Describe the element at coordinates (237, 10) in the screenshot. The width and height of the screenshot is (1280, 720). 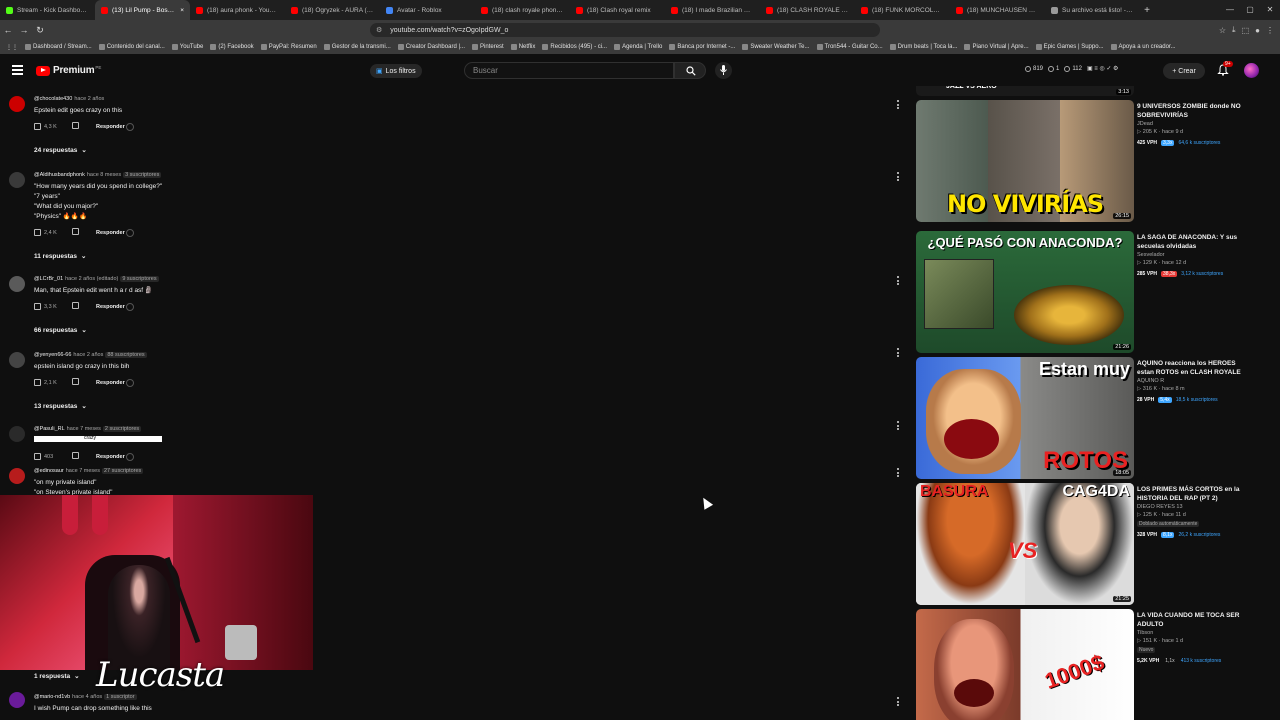
I see `browser-tab: (18) aura phonk - YouTube` at that location.